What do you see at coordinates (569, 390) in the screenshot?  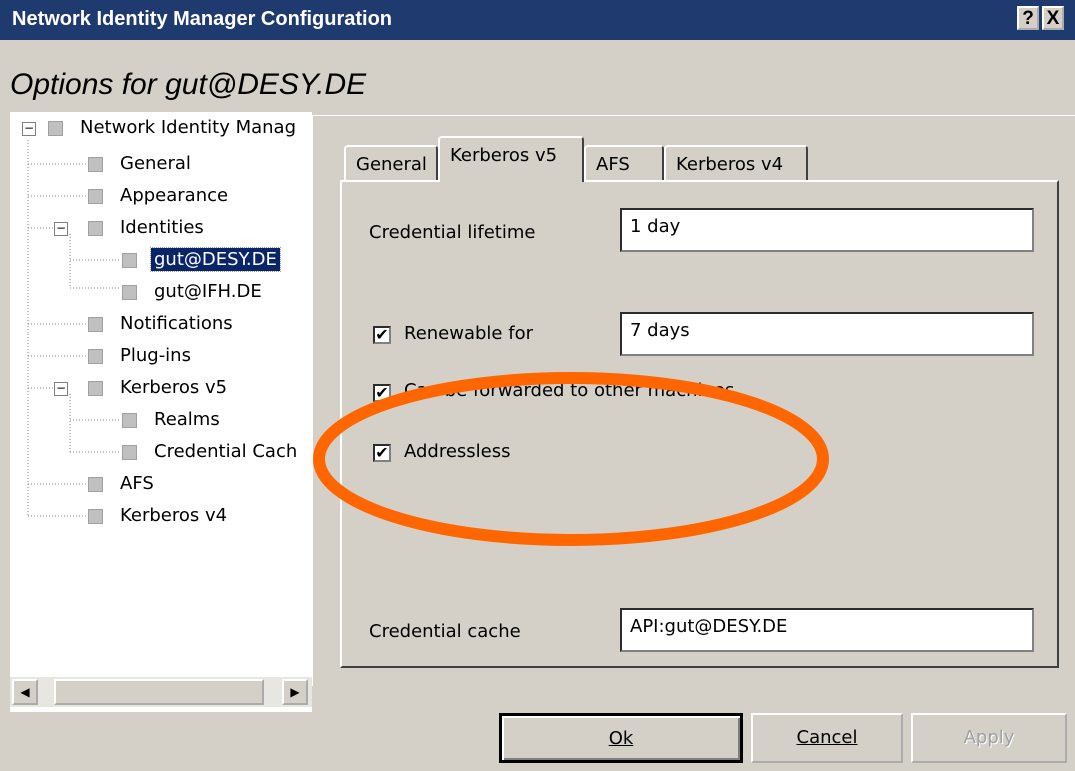 I see `forwardable-label: Can be forwarded to other machines` at bounding box center [569, 390].